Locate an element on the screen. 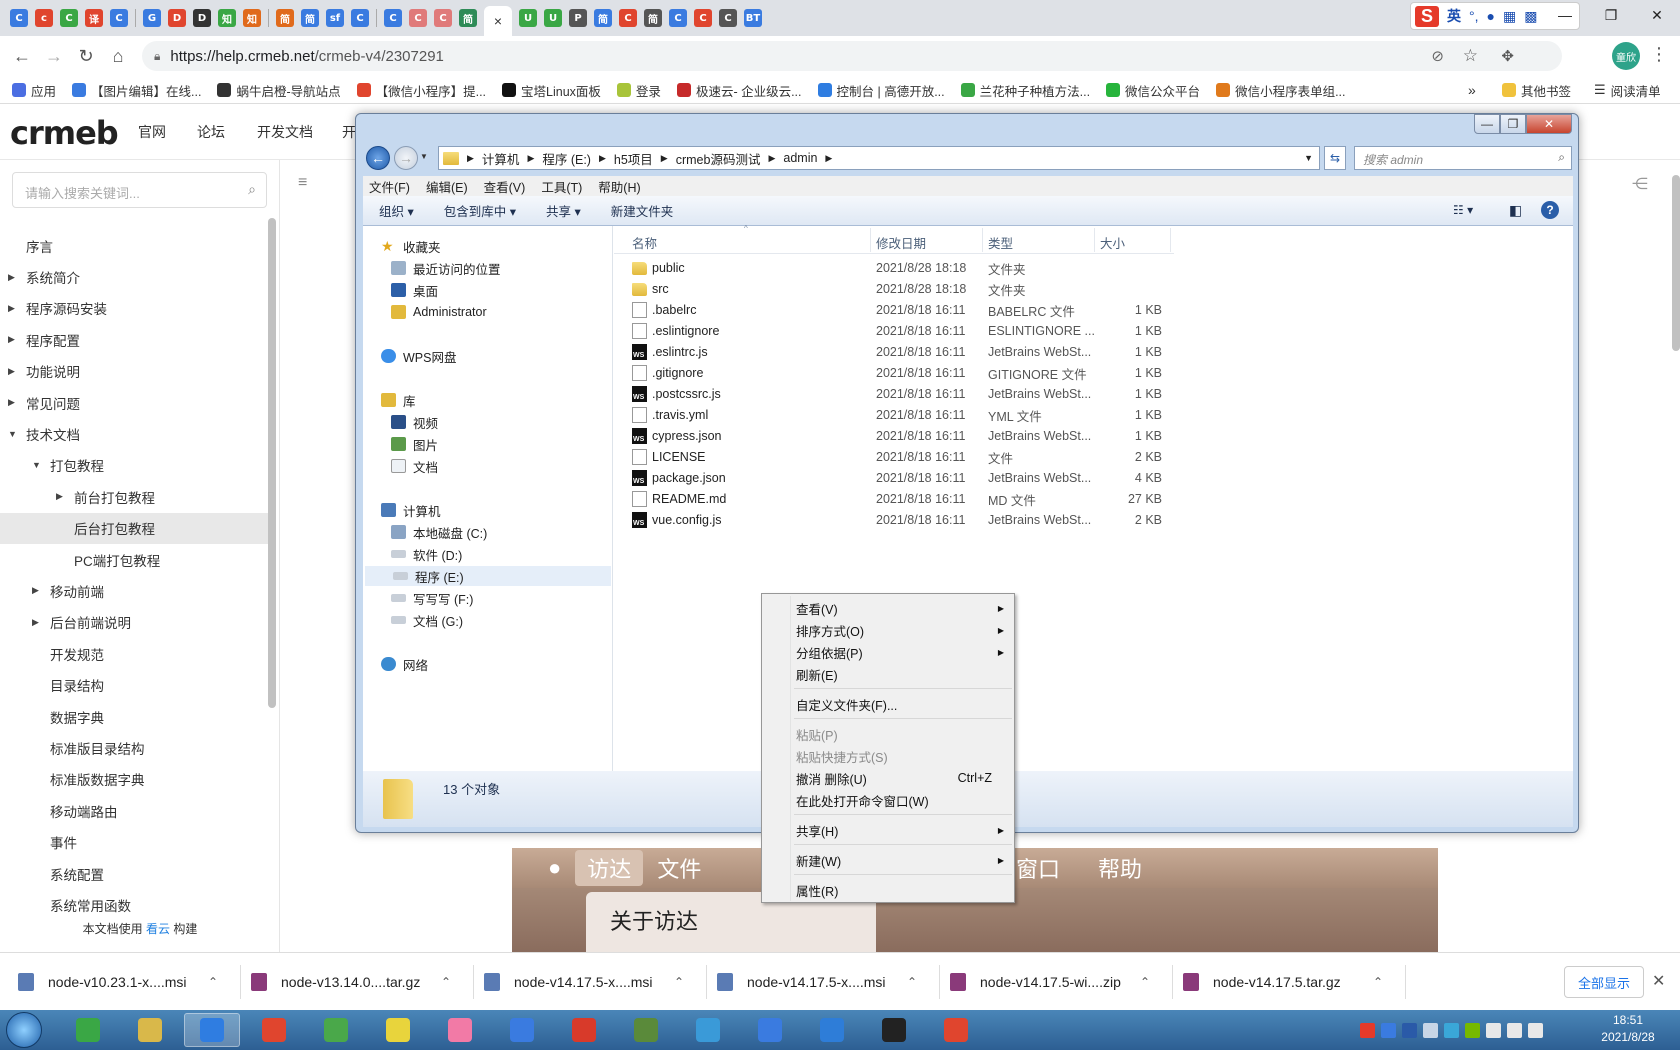 The height and width of the screenshot is (1050, 1680). crumb-crmeb: crmeb源码测试 is located at coordinates (718, 158).